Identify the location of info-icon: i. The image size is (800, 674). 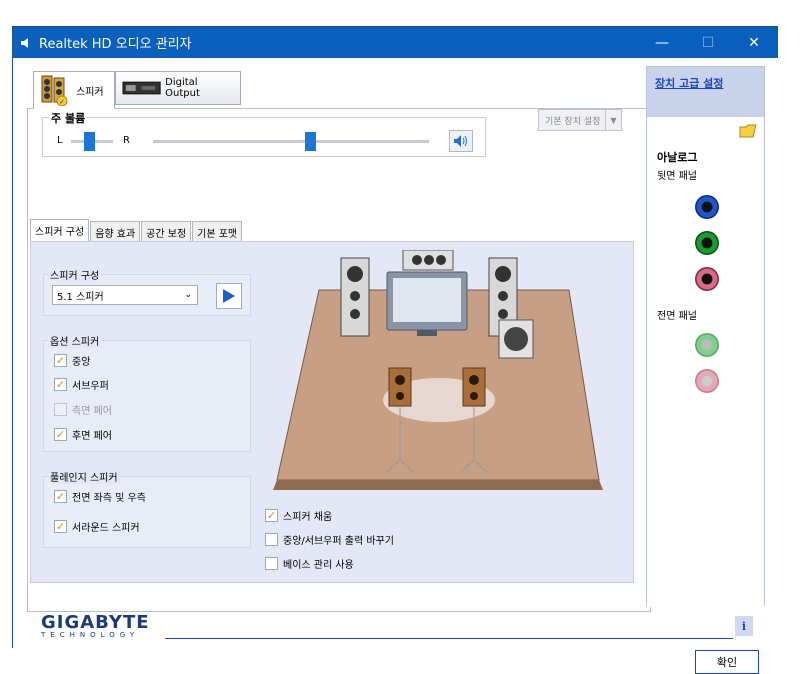
(744, 626).